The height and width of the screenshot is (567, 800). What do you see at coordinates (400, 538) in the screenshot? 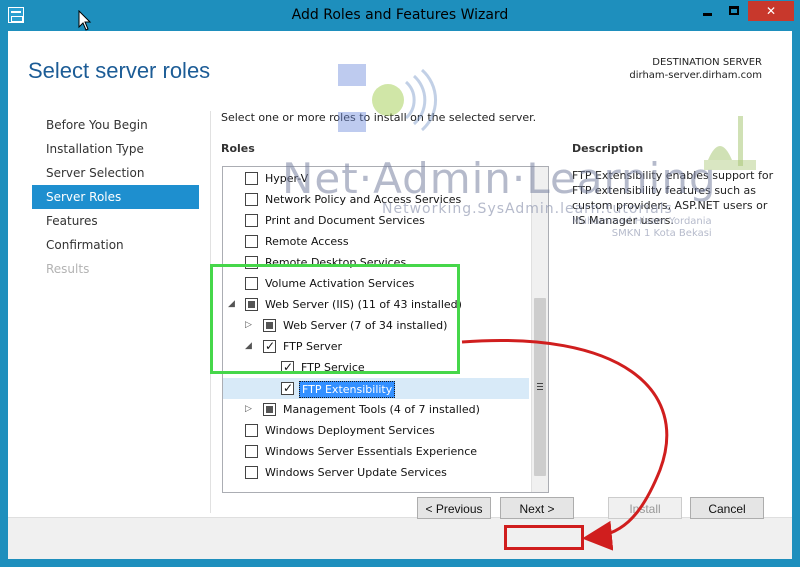
I see `wizard-footer` at bounding box center [400, 538].